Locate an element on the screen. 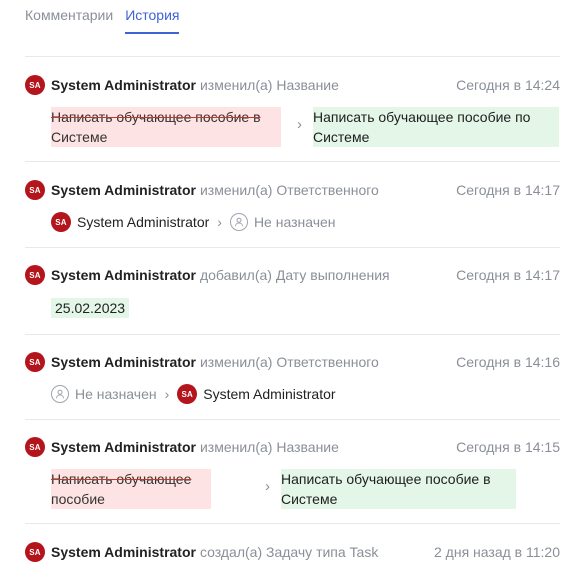 The height and width of the screenshot is (578, 581). old-value-line: Написать обучающее is located at coordinates (121, 479).